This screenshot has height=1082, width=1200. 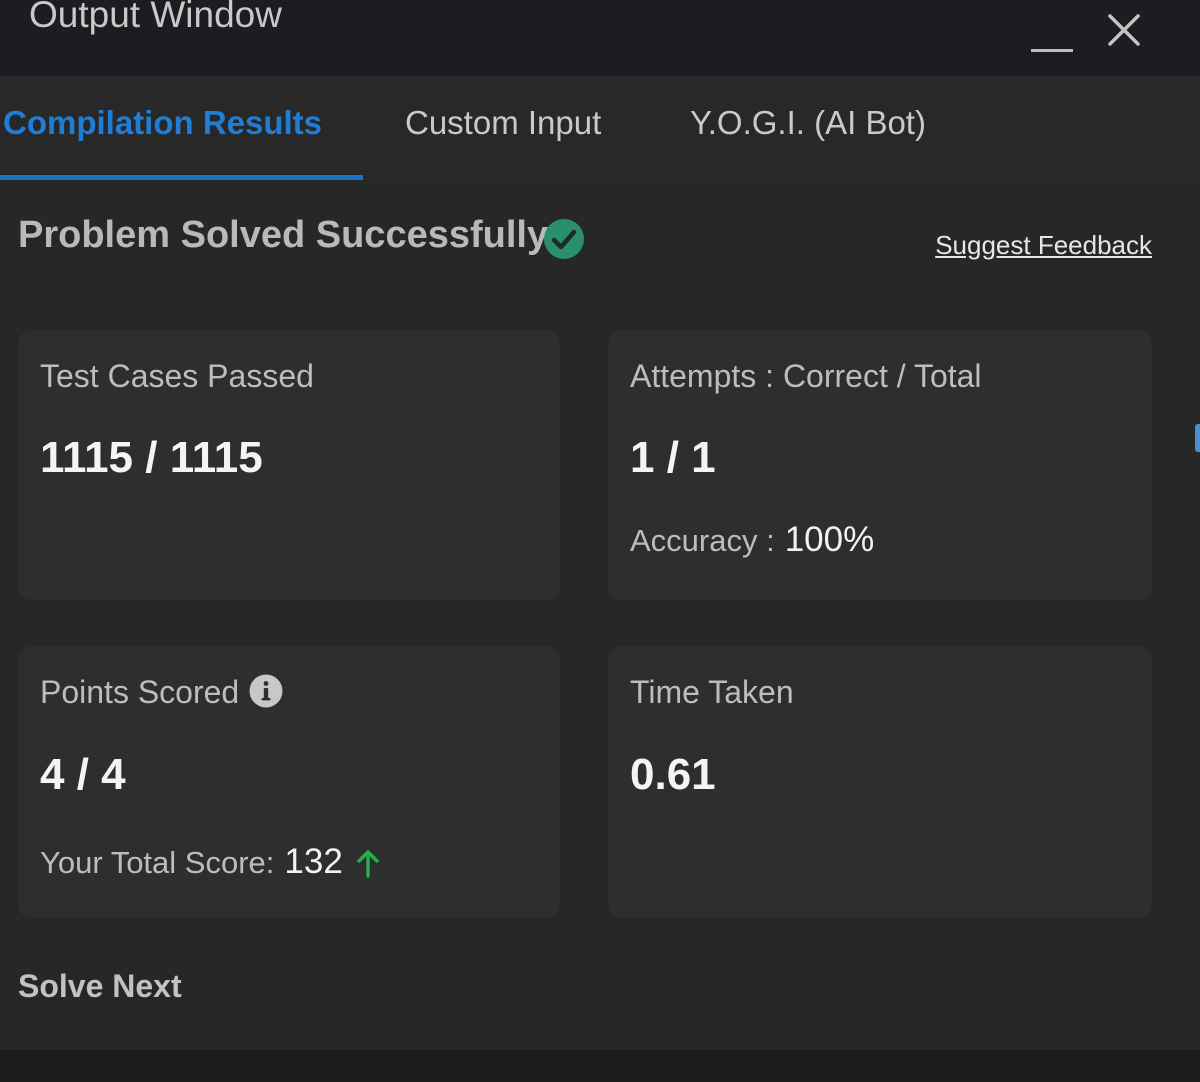 What do you see at coordinates (155, 17) in the screenshot?
I see `window-title: Output Window` at bounding box center [155, 17].